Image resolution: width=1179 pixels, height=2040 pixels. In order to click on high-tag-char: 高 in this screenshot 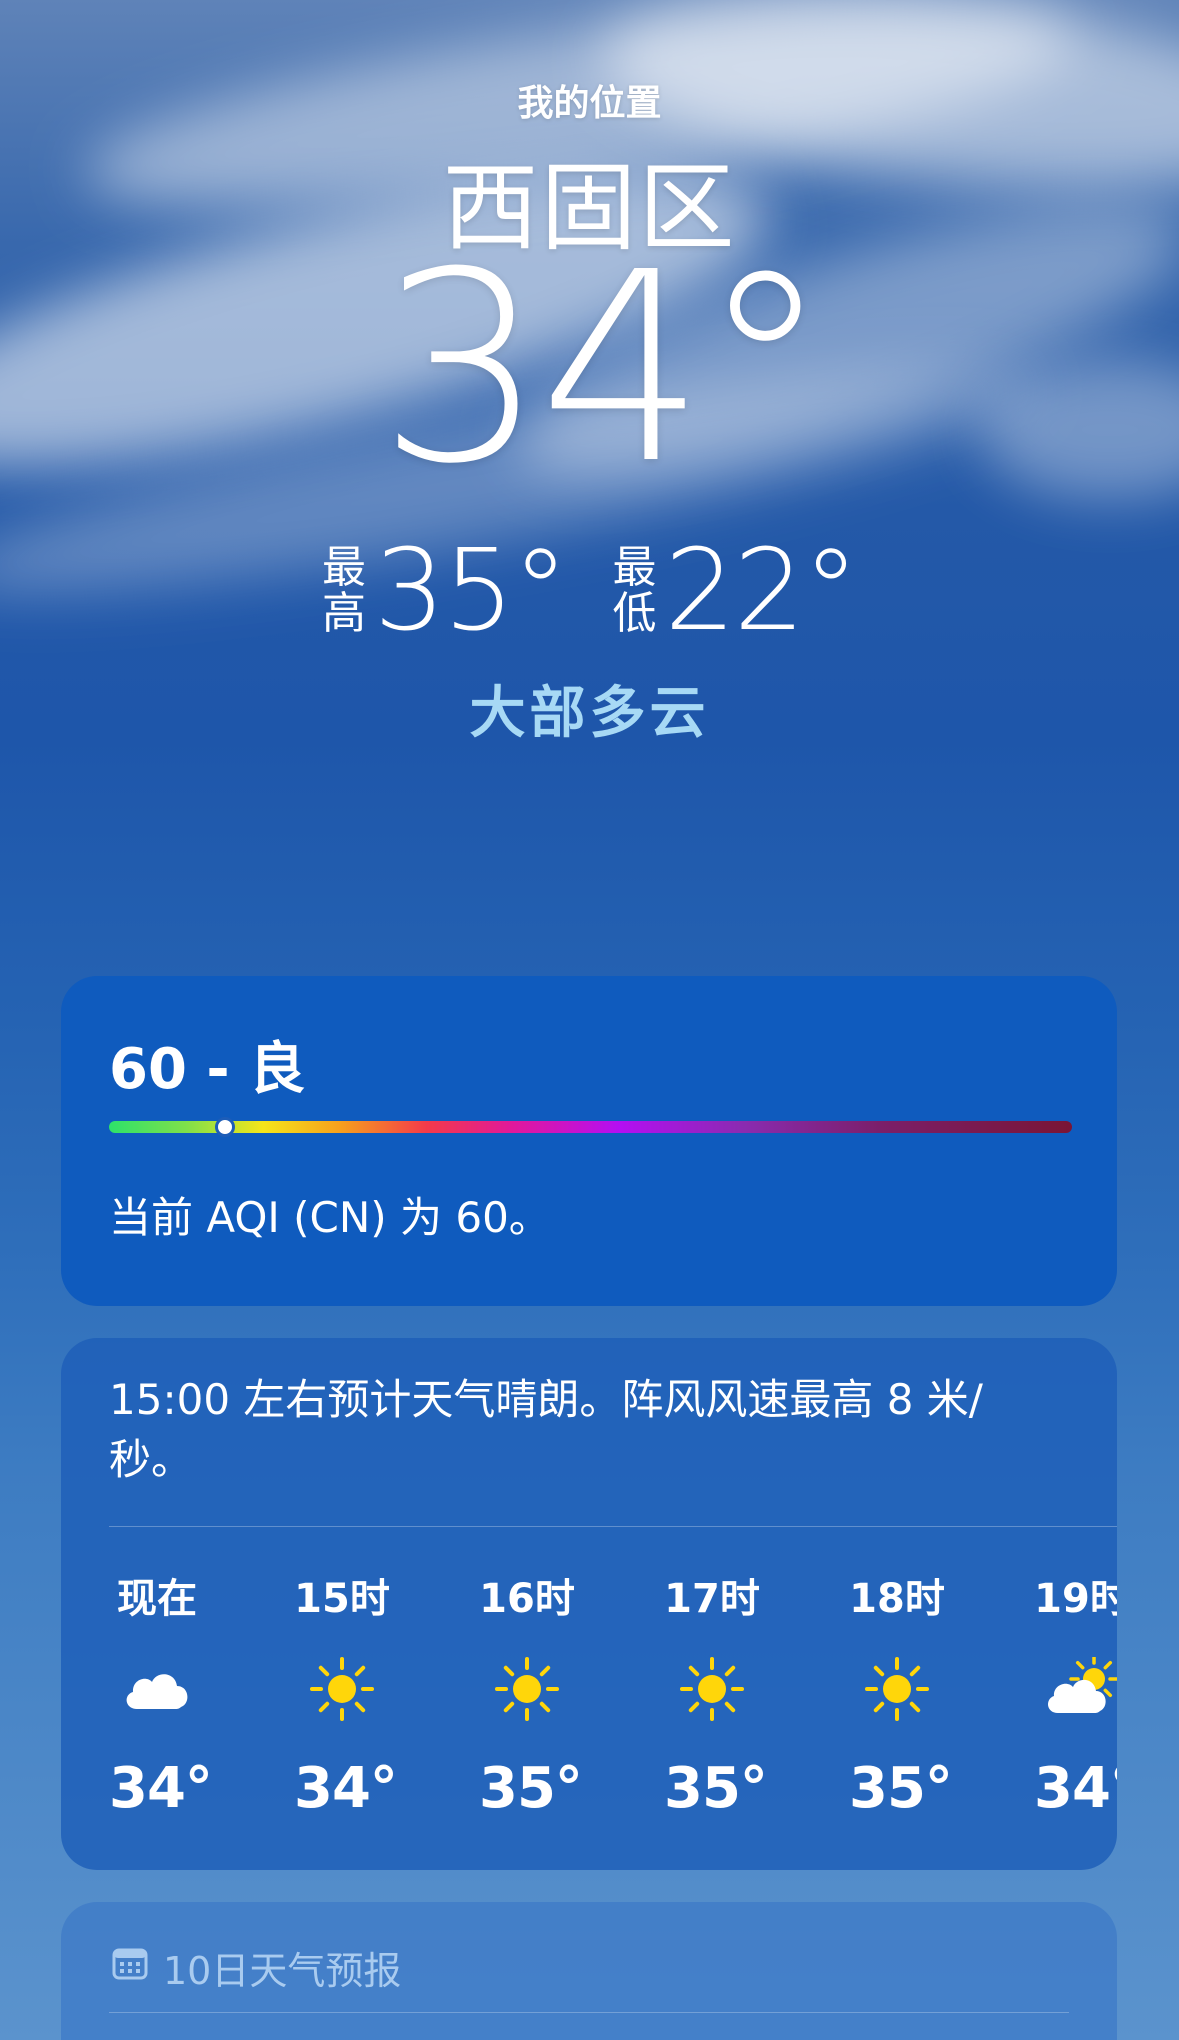, I will do `click(343, 613)`.